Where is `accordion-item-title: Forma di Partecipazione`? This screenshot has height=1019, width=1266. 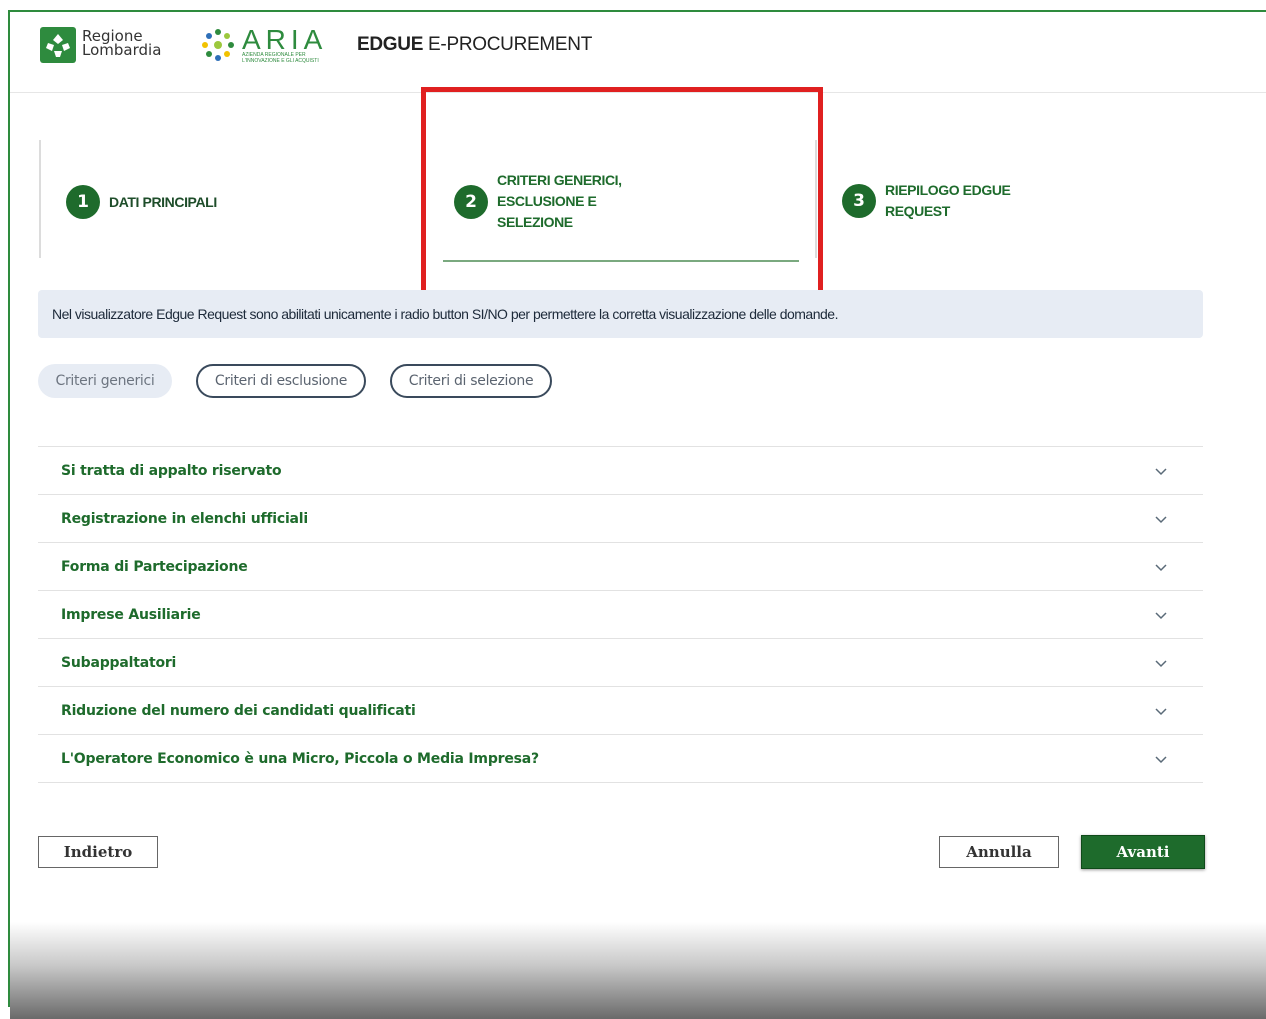
accordion-item-title: Forma di Partecipazione is located at coordinates (154, 567).